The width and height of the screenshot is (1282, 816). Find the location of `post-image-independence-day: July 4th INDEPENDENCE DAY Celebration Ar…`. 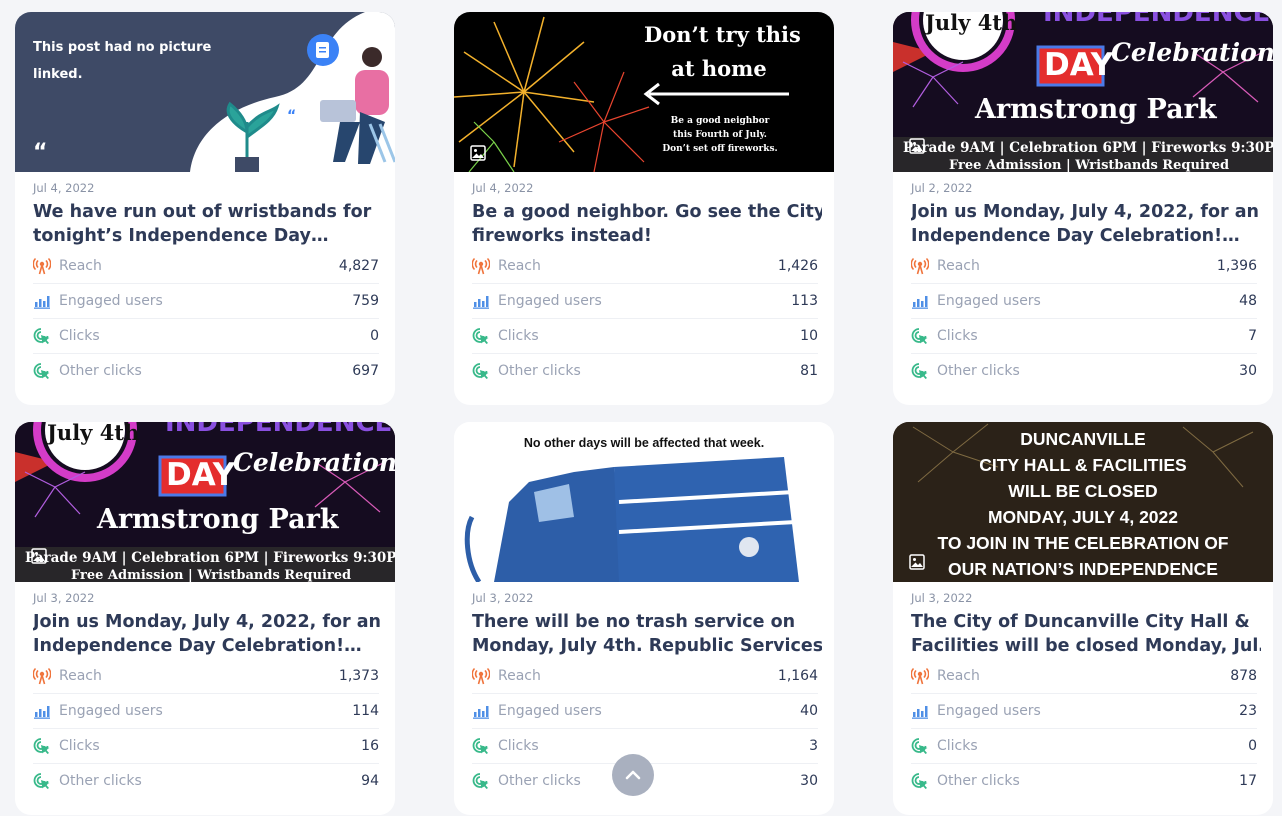

post-image-independence-day: July 4th INDEPENDENCE DAY Celebration Ar… is located at coordinates (1083, 92).